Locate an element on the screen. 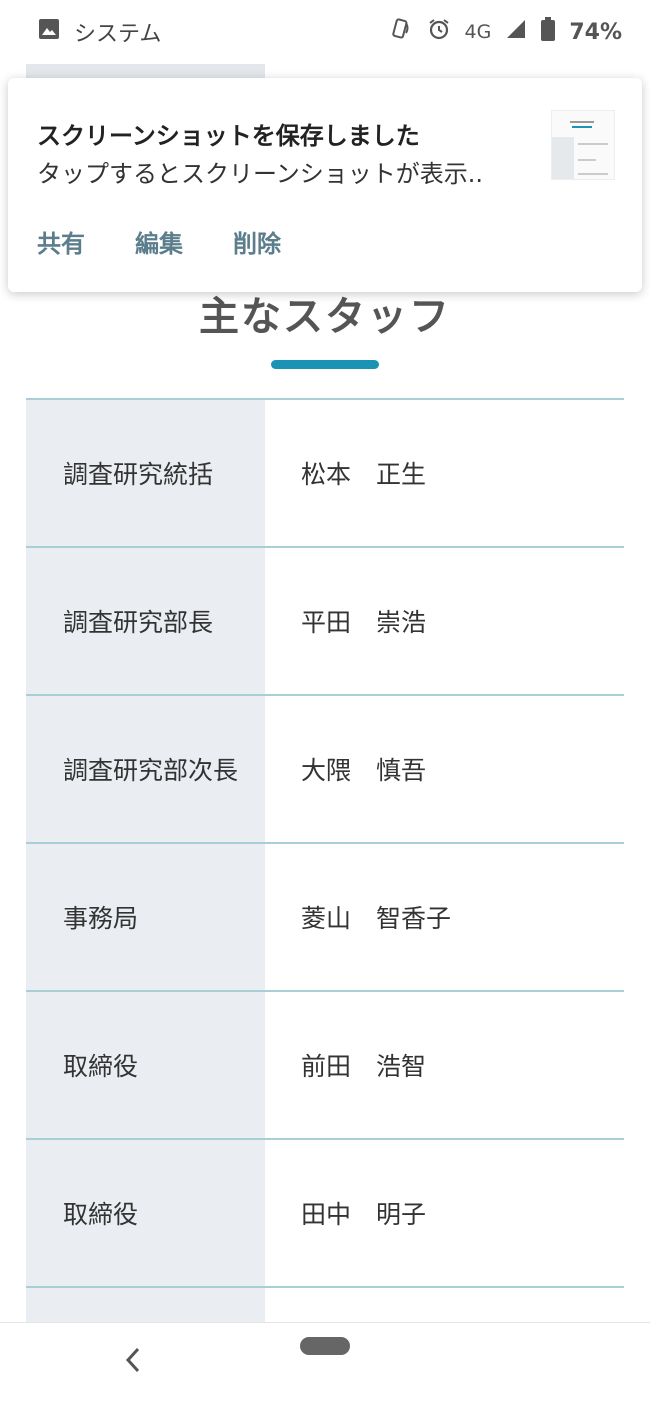 Image resolution: width=650 pixels, height=1409 pixels. table-row: 取締役 前田 浩智 is located at coordinates (325, 1066).